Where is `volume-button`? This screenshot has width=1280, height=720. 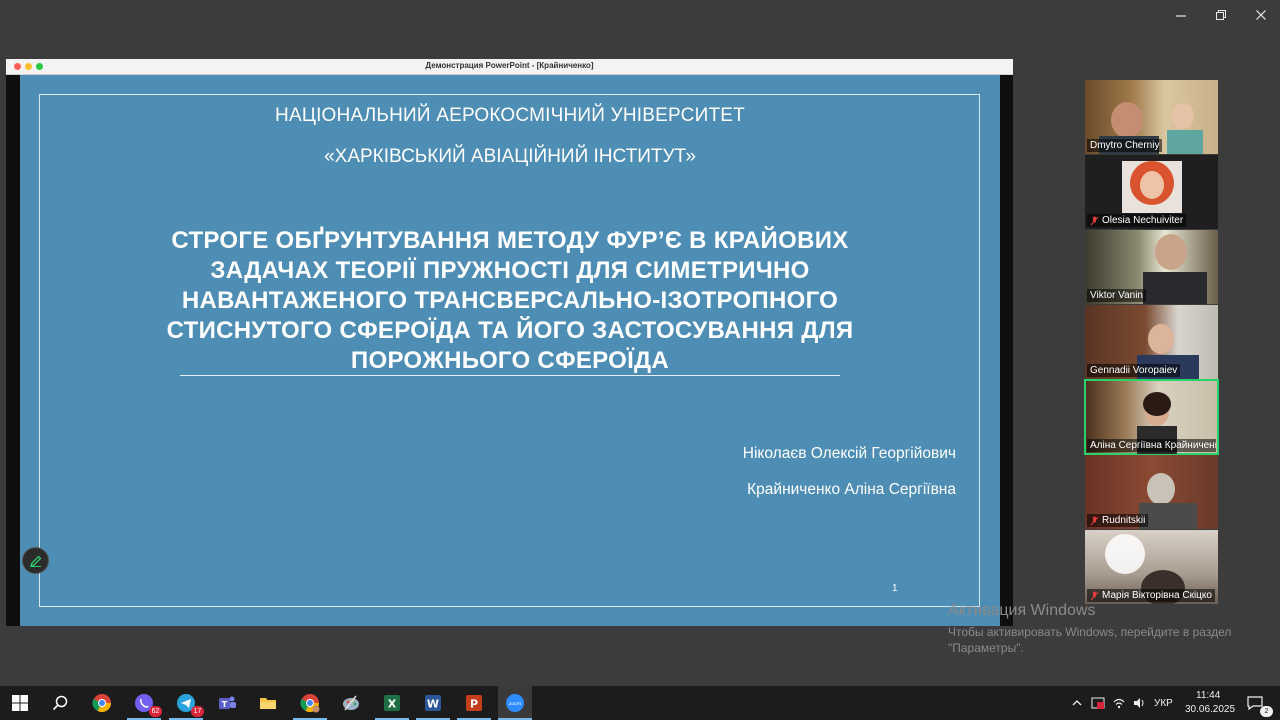 volume-button is located at coordinates (1139, 703).